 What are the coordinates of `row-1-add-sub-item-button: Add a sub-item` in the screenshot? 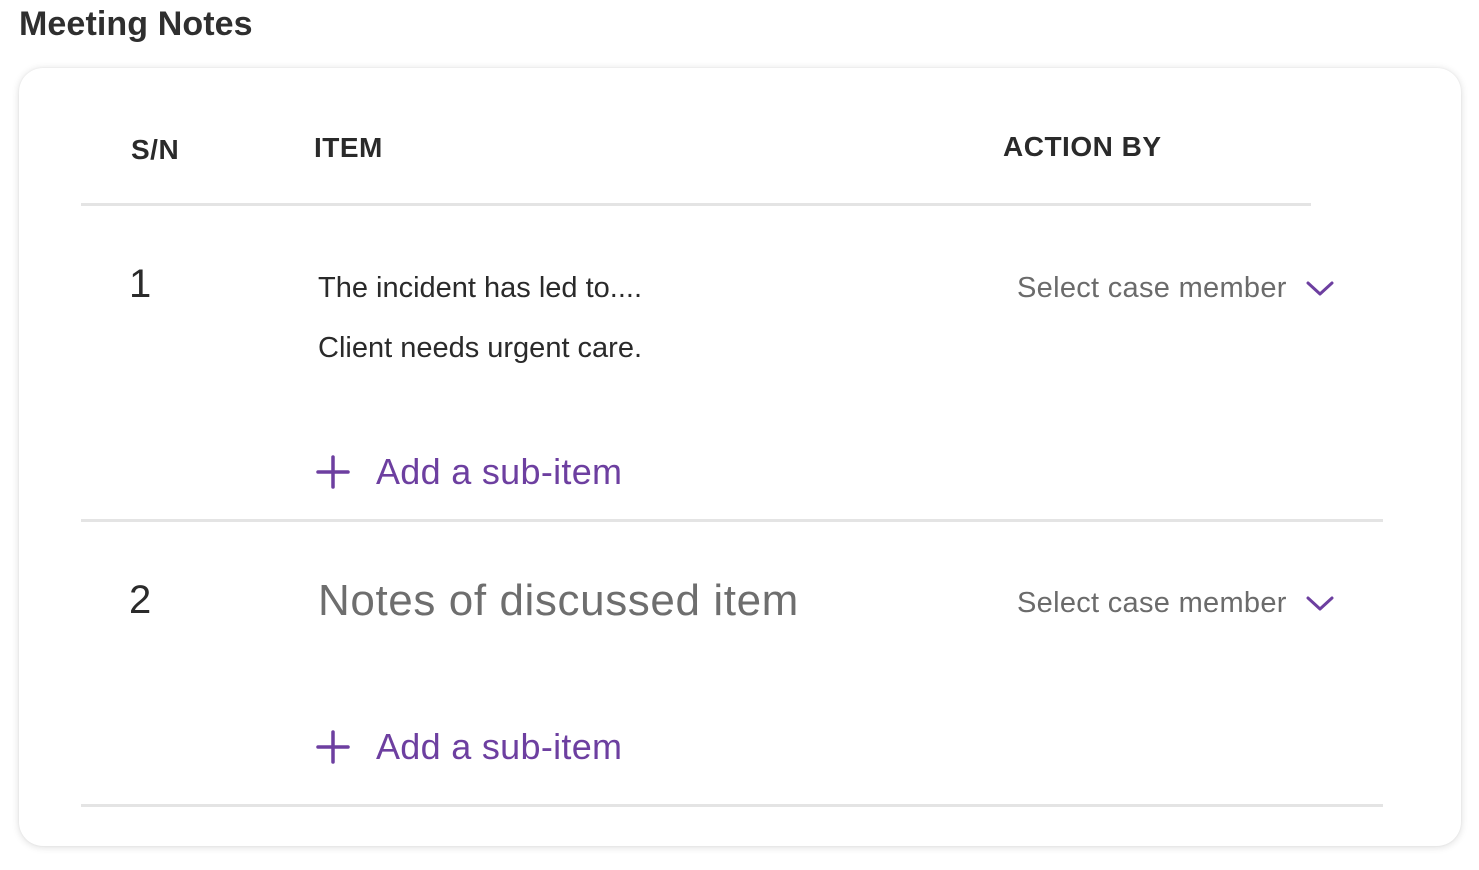 It's located at (469, 472).